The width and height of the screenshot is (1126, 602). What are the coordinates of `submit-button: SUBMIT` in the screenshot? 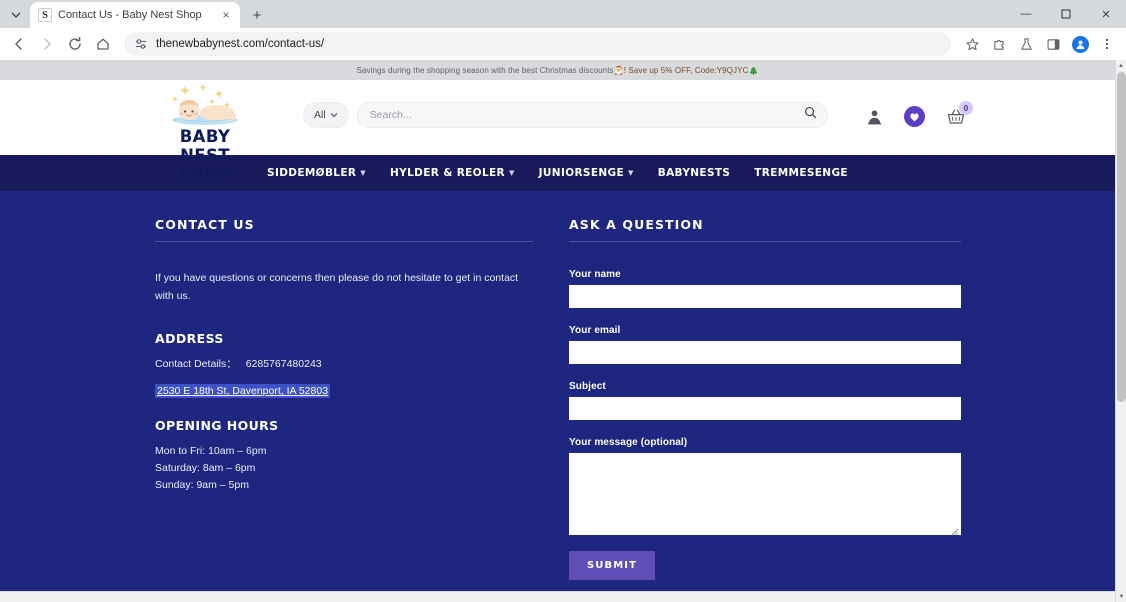 It's located at (612, 565).